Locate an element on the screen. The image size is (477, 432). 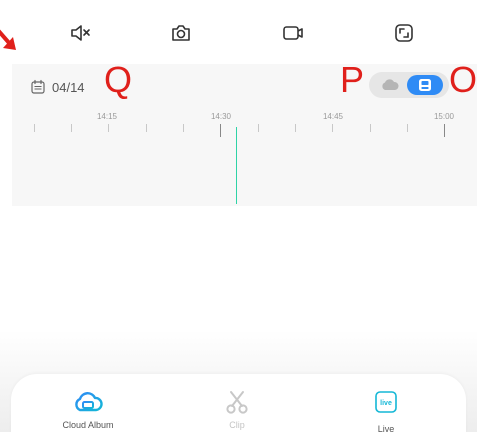
annotation-label-q: Q is located at coordinates (118, 79).